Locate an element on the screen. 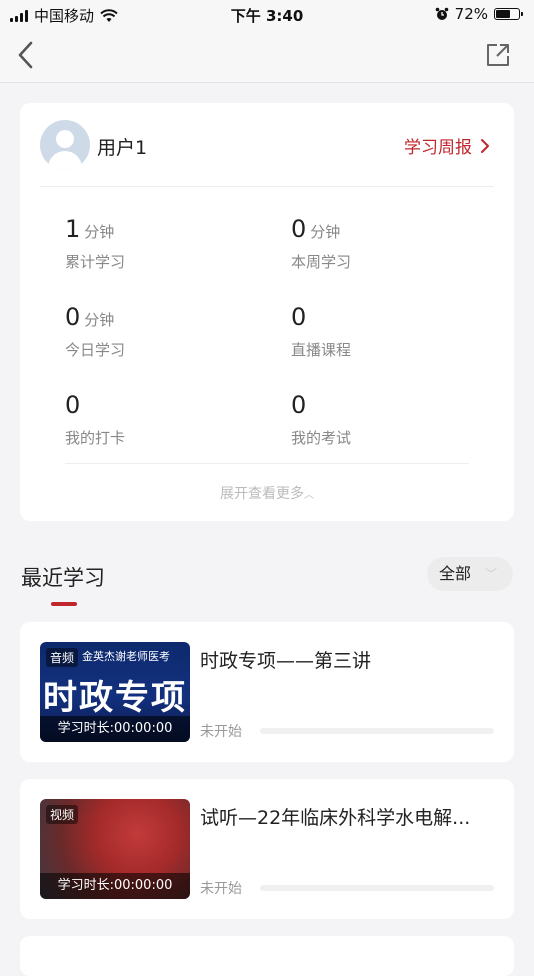  stat-value: 1 is located at coordinates (73, 229).